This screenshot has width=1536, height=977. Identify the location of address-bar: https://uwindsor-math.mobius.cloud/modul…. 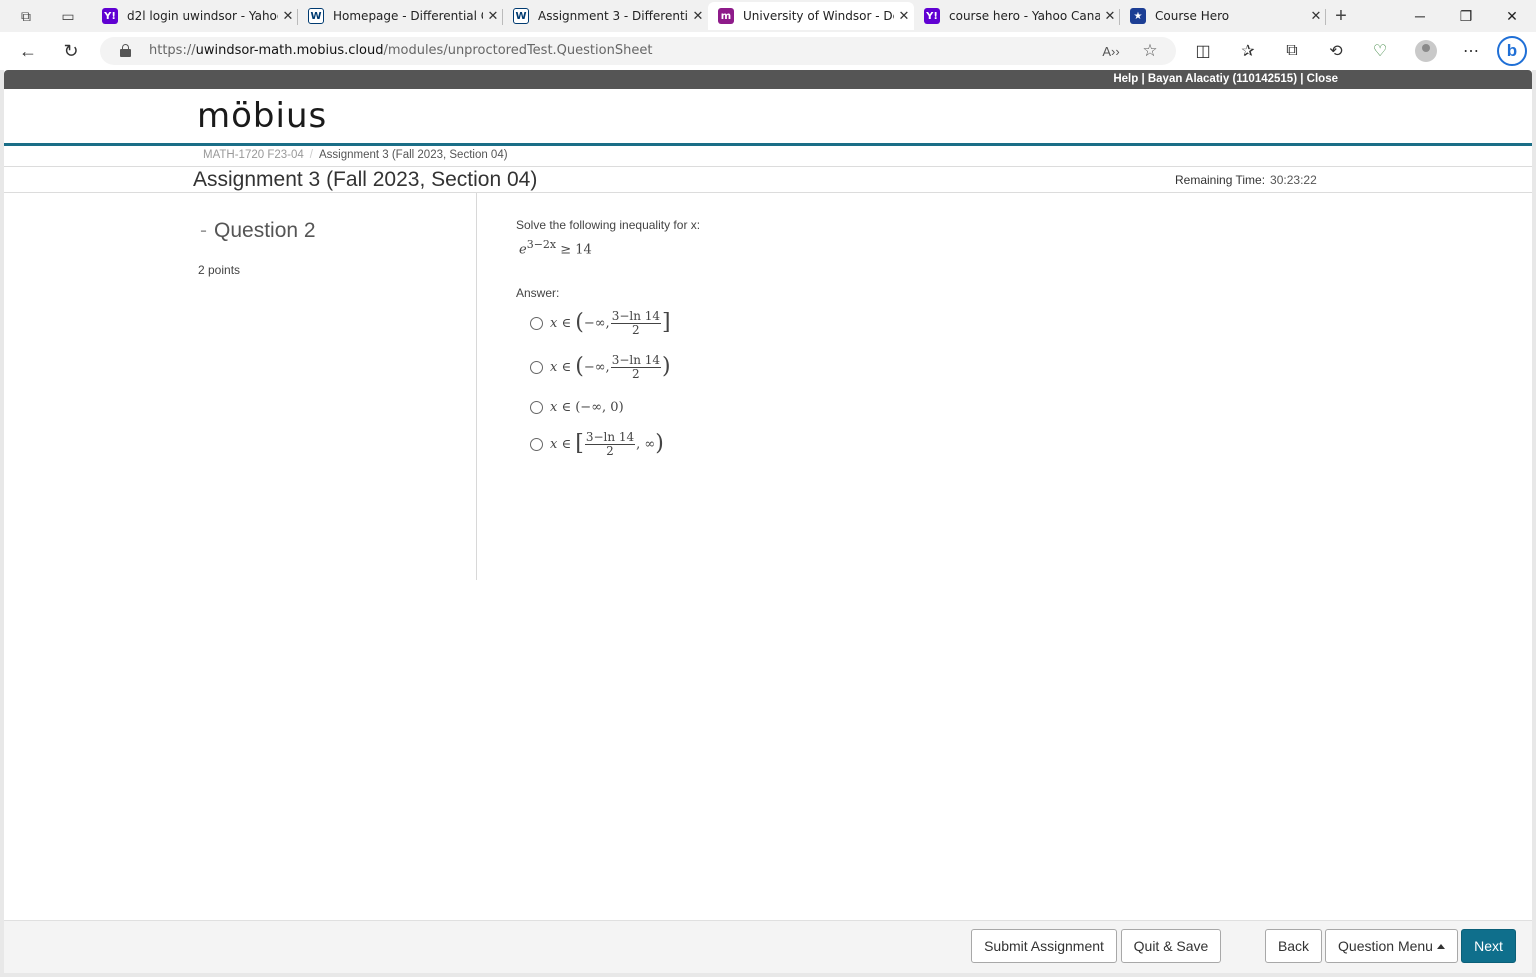
(638, 51).